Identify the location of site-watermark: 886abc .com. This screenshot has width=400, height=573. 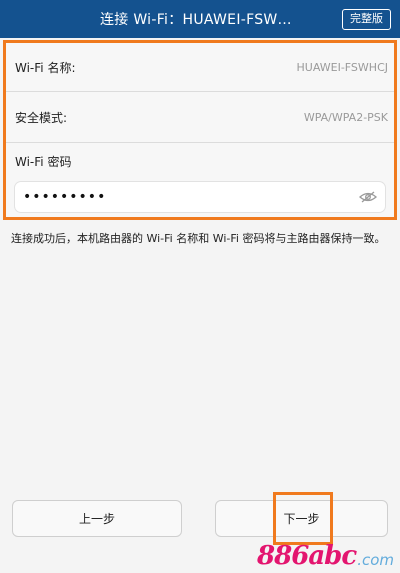
(325, 556).